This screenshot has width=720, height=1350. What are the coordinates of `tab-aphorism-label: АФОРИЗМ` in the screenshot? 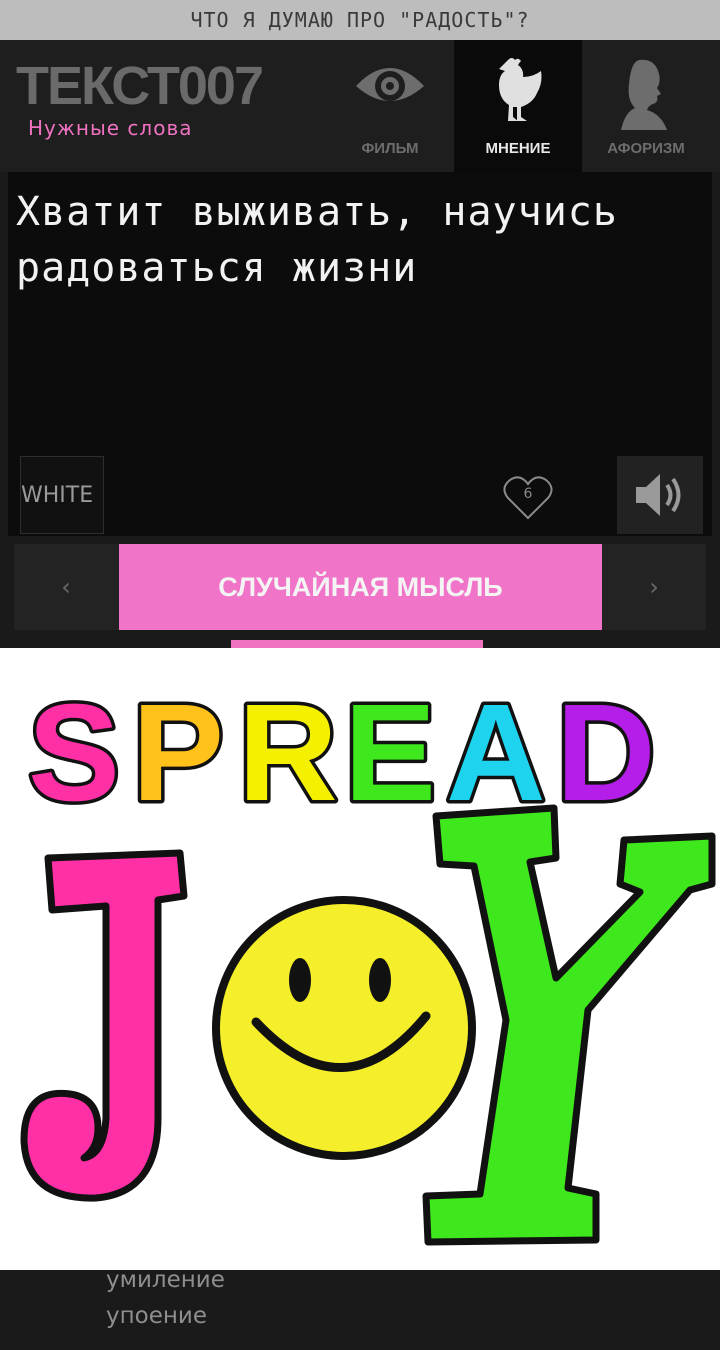 It's located at (646, 148).